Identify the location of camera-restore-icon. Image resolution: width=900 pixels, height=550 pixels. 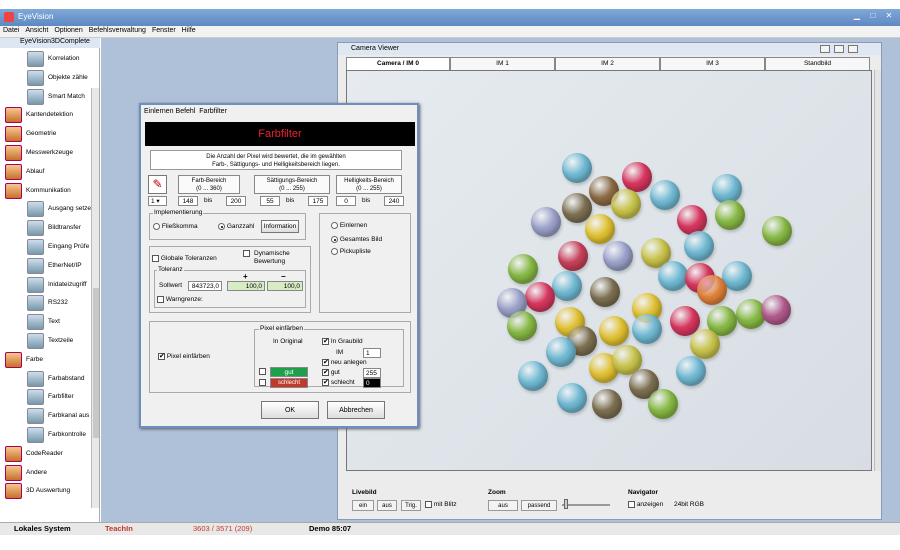
(839, 49).